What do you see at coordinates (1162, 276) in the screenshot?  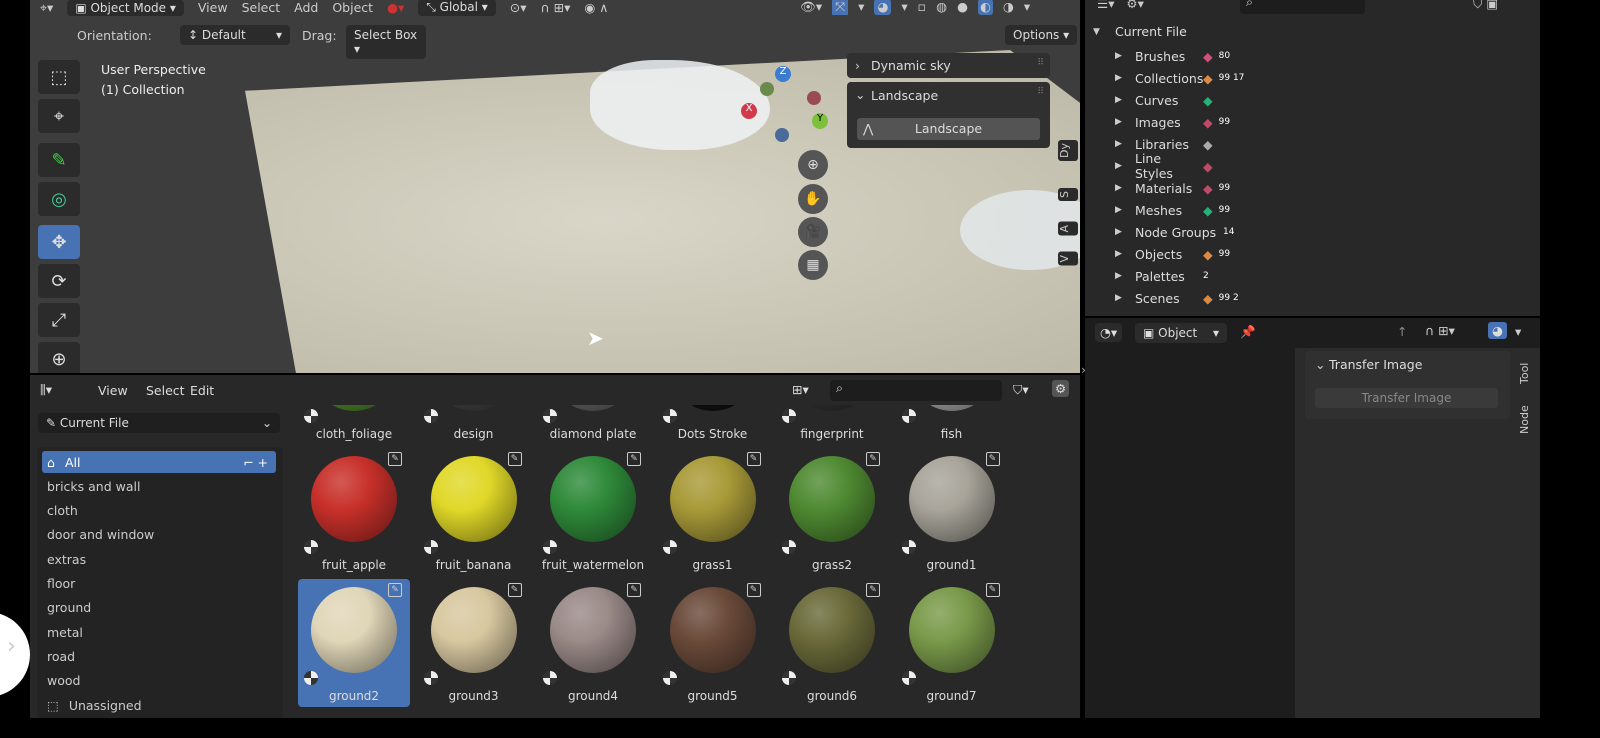 I see `outliner-item: ▶ Palettes 2` at bounding box center [1162, 276].